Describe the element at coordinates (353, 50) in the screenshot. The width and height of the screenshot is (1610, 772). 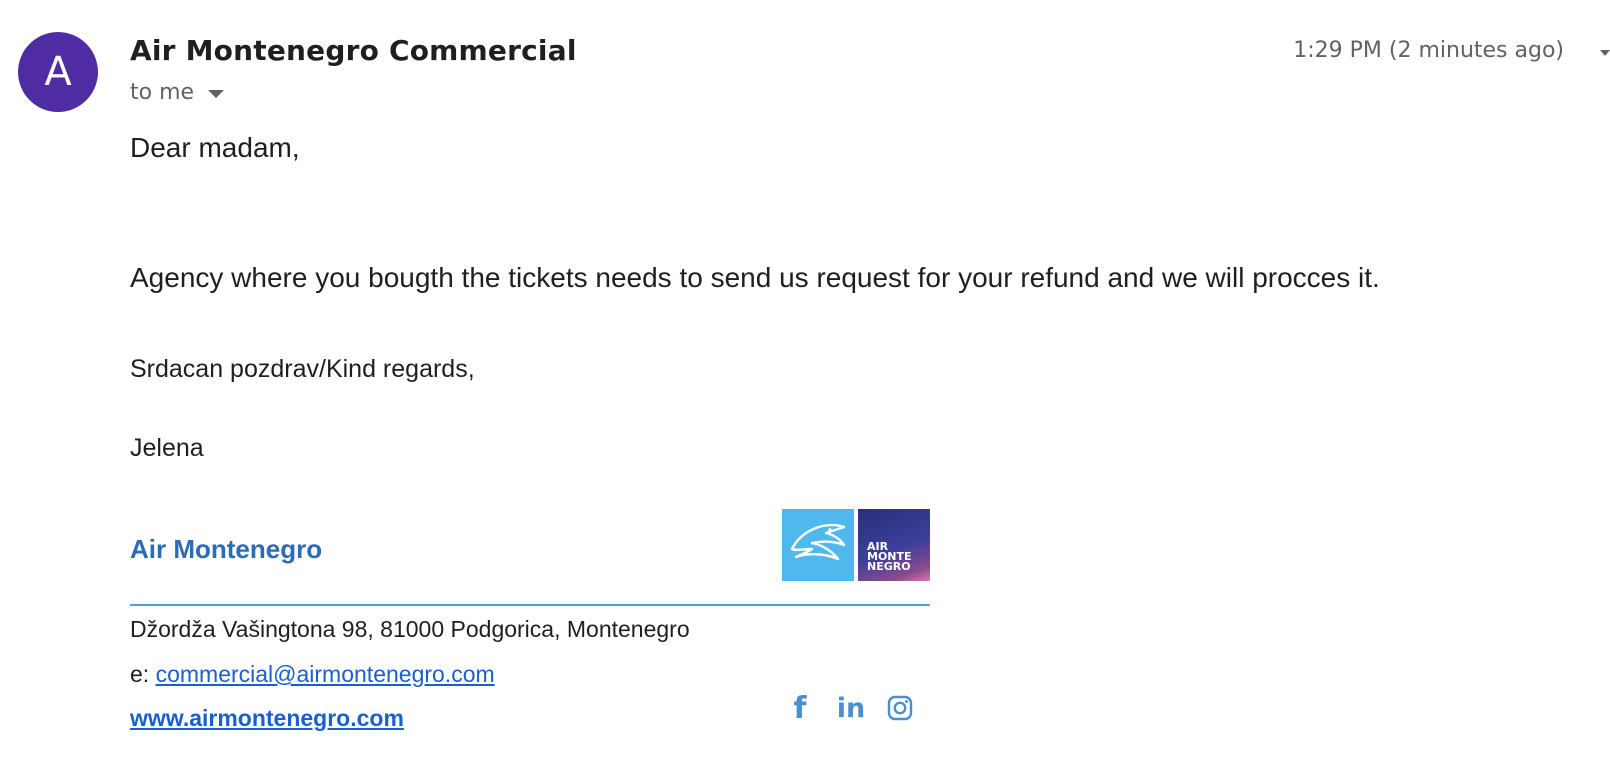
I see `sender-name: Air Montenegro Commercial` at that location.